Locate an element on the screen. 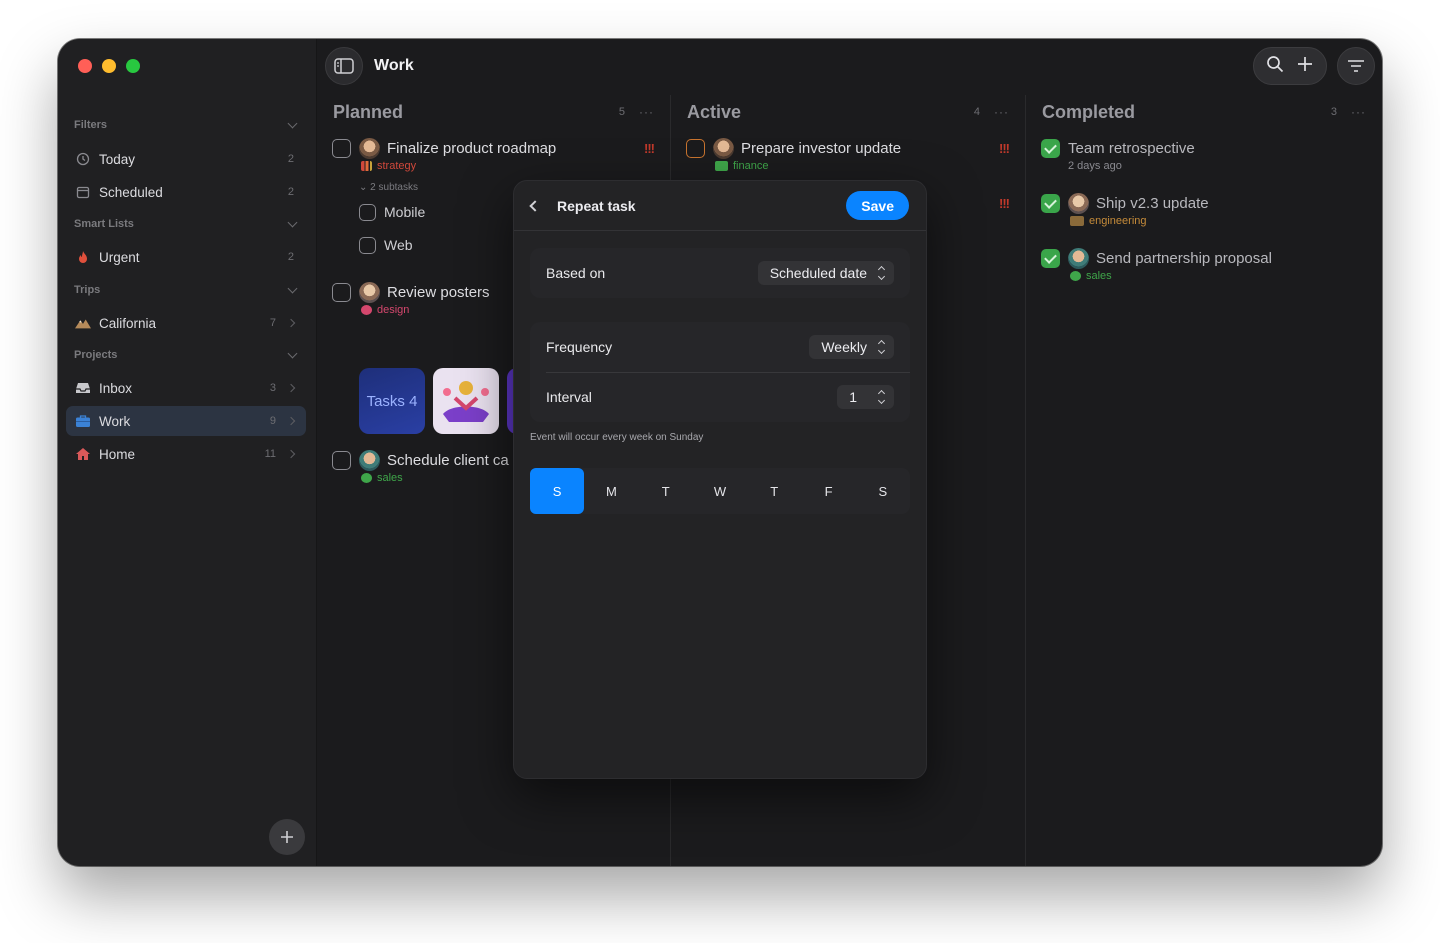 Image resolution: width=1440 pixels, height=943 pixels. frequency-row: Frequency Weekly is located at coordinates (720, 347).